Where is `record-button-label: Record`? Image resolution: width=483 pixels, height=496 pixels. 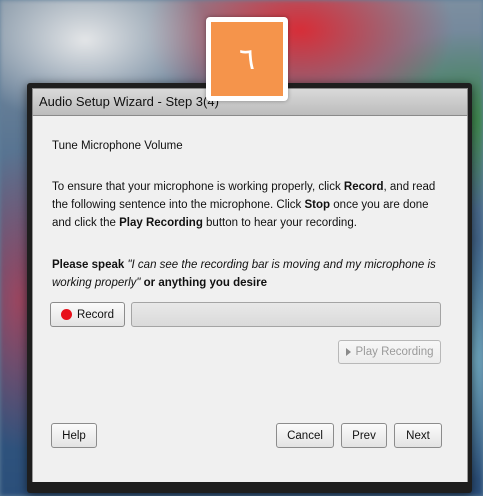
record-button-label: Record is located at coordinates (95, 314).